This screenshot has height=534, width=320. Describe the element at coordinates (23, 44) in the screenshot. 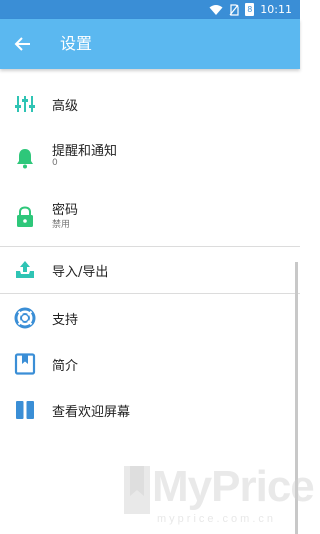

I see `back-arrow-icon` at that location.